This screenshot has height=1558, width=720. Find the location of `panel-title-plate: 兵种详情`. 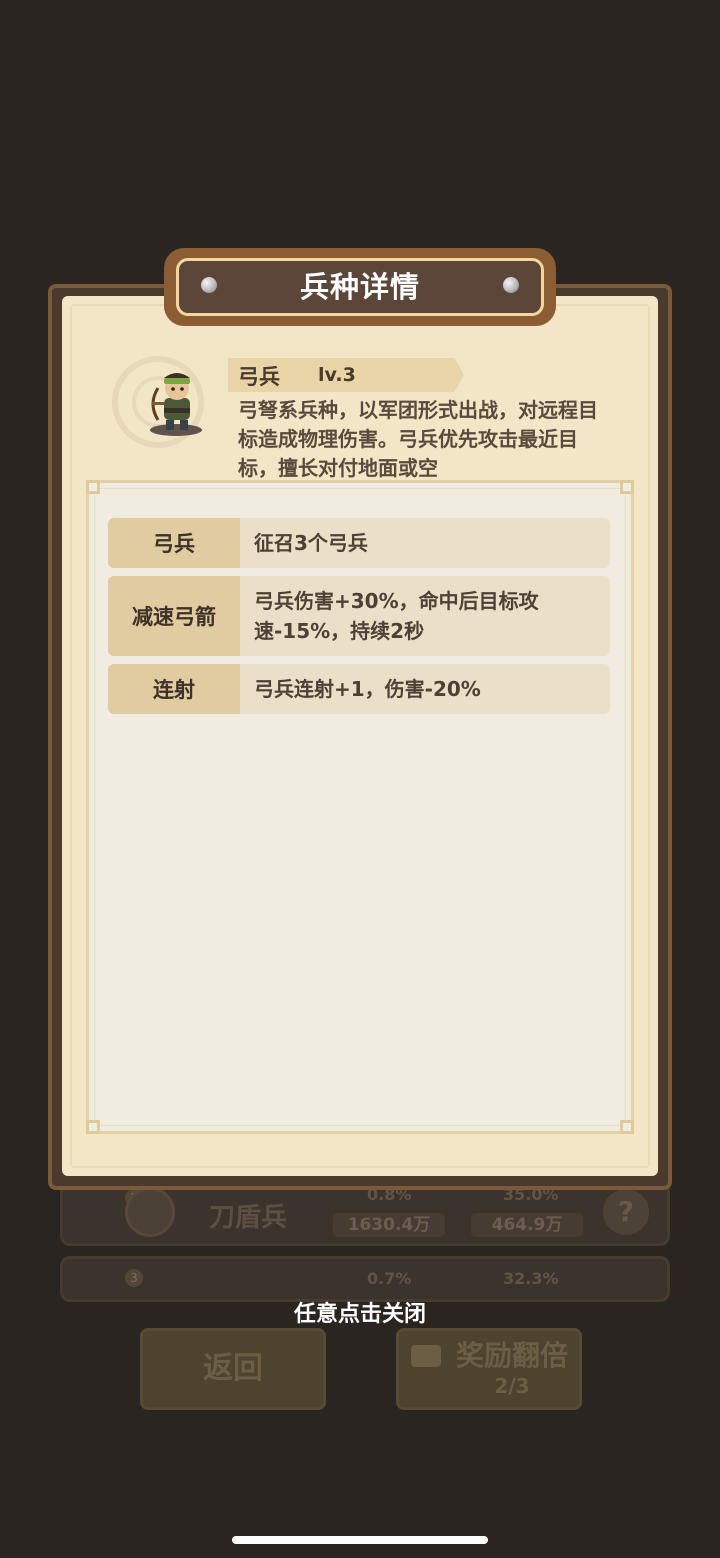

panel-title-plate: 兵种详情 is located at coordinates (360, 287).